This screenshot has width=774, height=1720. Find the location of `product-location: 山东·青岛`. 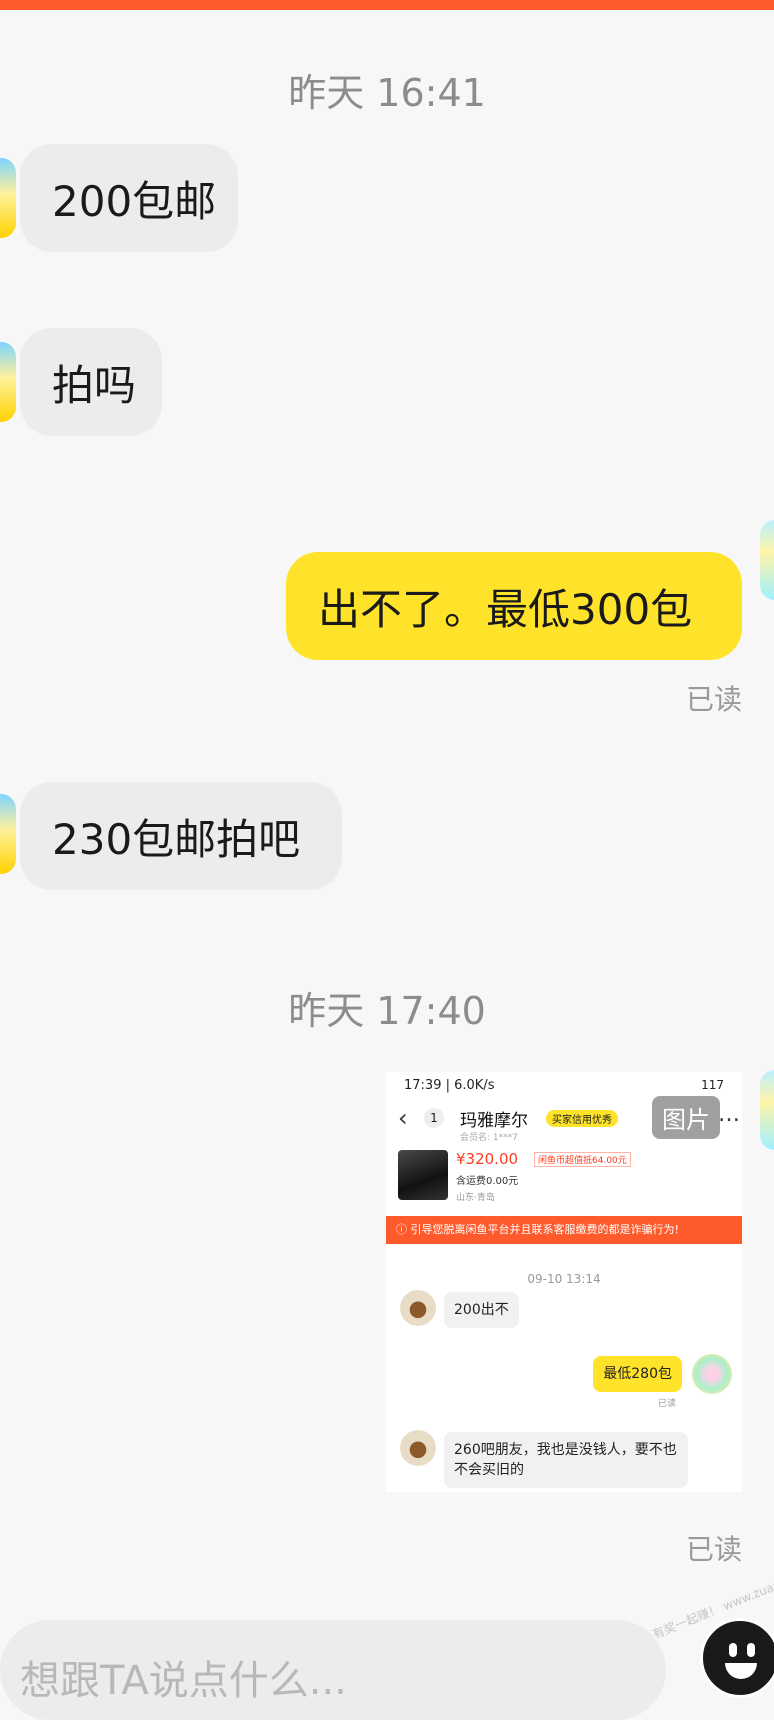

product-location: 山东·青岛 is located at coordinates (475, 1198).